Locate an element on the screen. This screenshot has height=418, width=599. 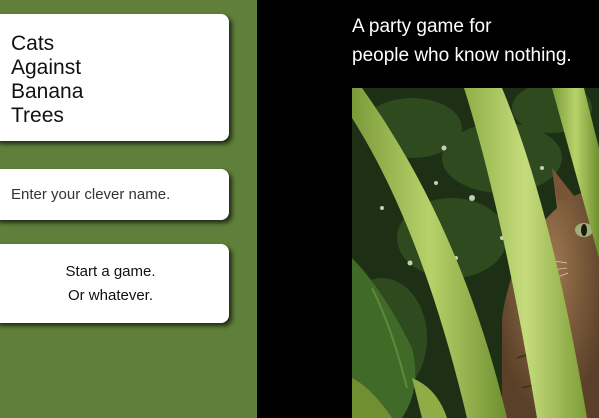
tagline-line-1: A party game for is located at coordinates (422, 26).